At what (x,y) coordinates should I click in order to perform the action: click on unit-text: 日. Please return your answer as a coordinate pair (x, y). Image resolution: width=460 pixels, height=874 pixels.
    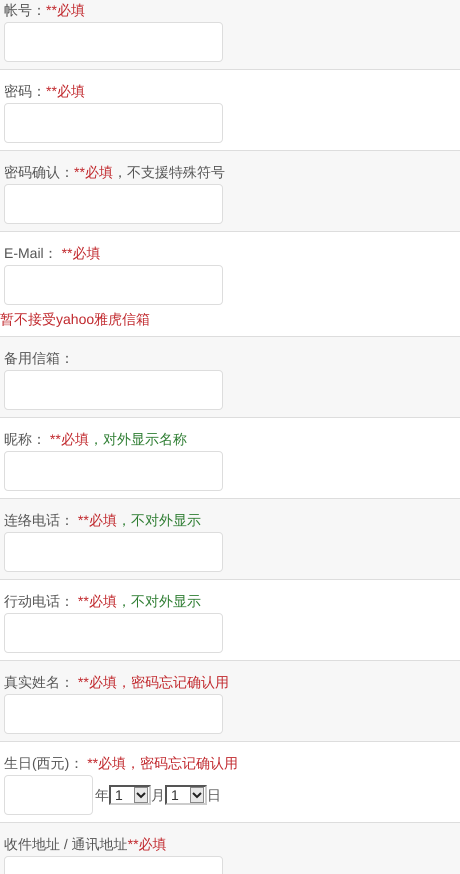
    Looking at the image, I should click on (214, 795).